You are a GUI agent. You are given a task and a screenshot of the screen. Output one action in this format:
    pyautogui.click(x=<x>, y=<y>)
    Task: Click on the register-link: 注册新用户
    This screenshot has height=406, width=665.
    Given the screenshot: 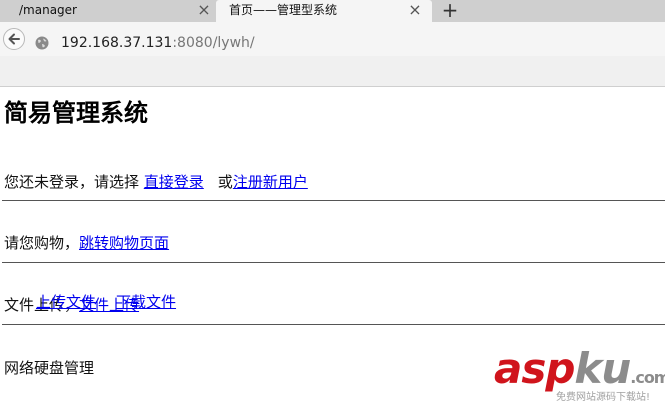 What is the action you would take?
    pyautogui.click(x=270, y=182)
    